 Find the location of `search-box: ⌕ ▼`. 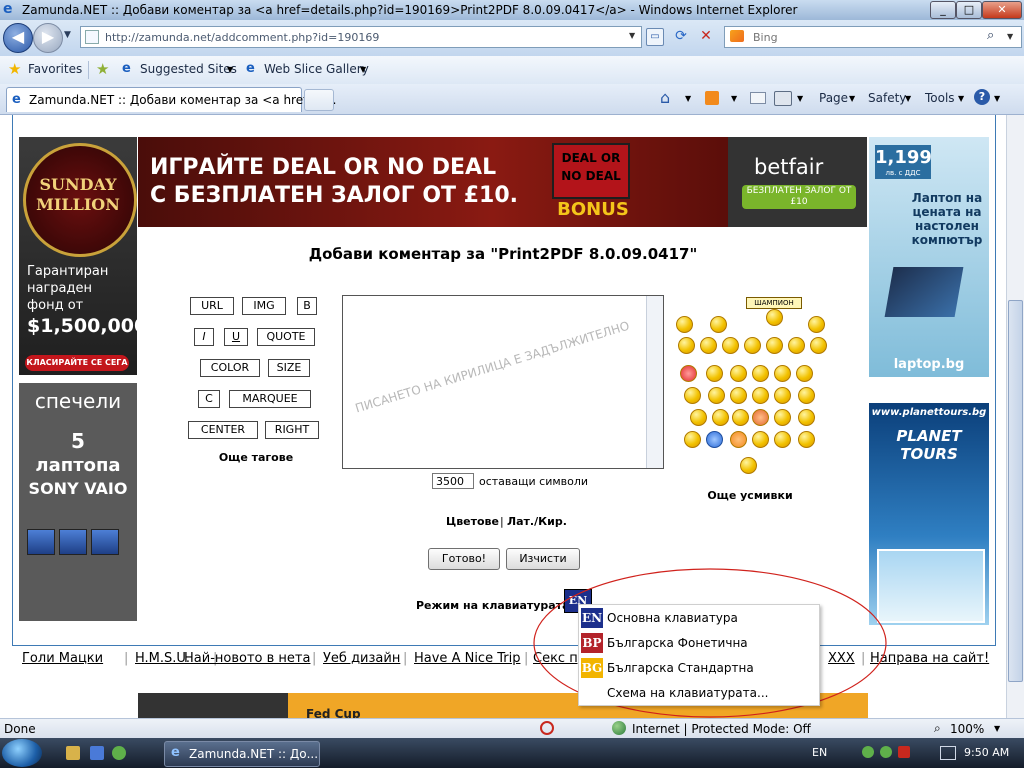

search-box: ⌕ ▼ is located at coordinates (873, 37).